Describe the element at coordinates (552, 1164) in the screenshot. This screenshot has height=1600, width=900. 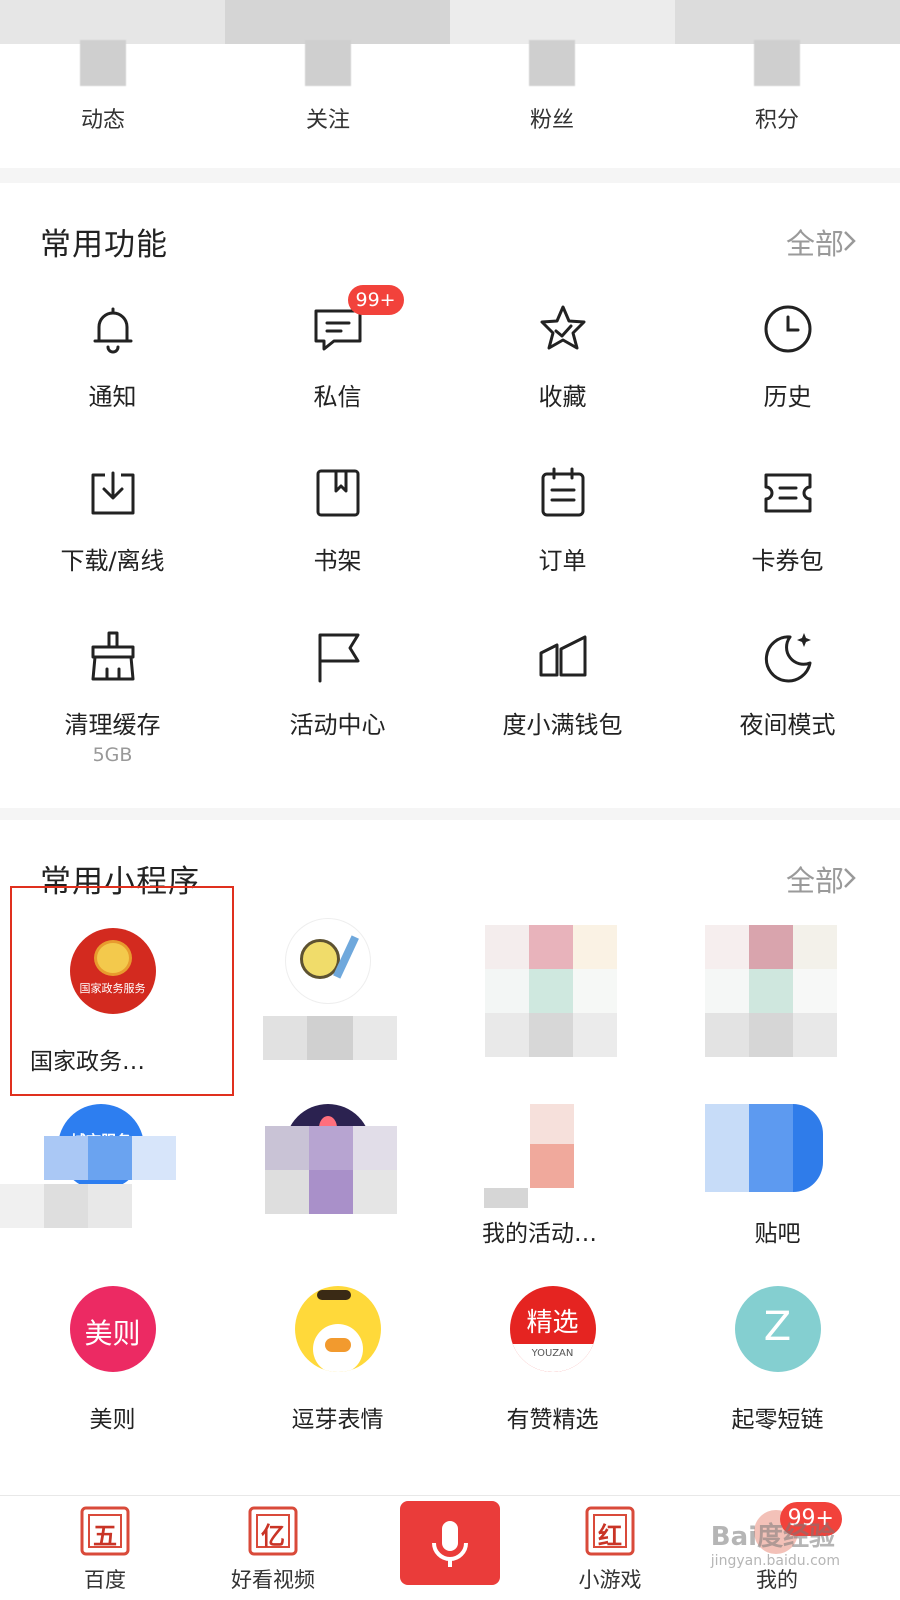
I see `blurred-app-icon` at that location.